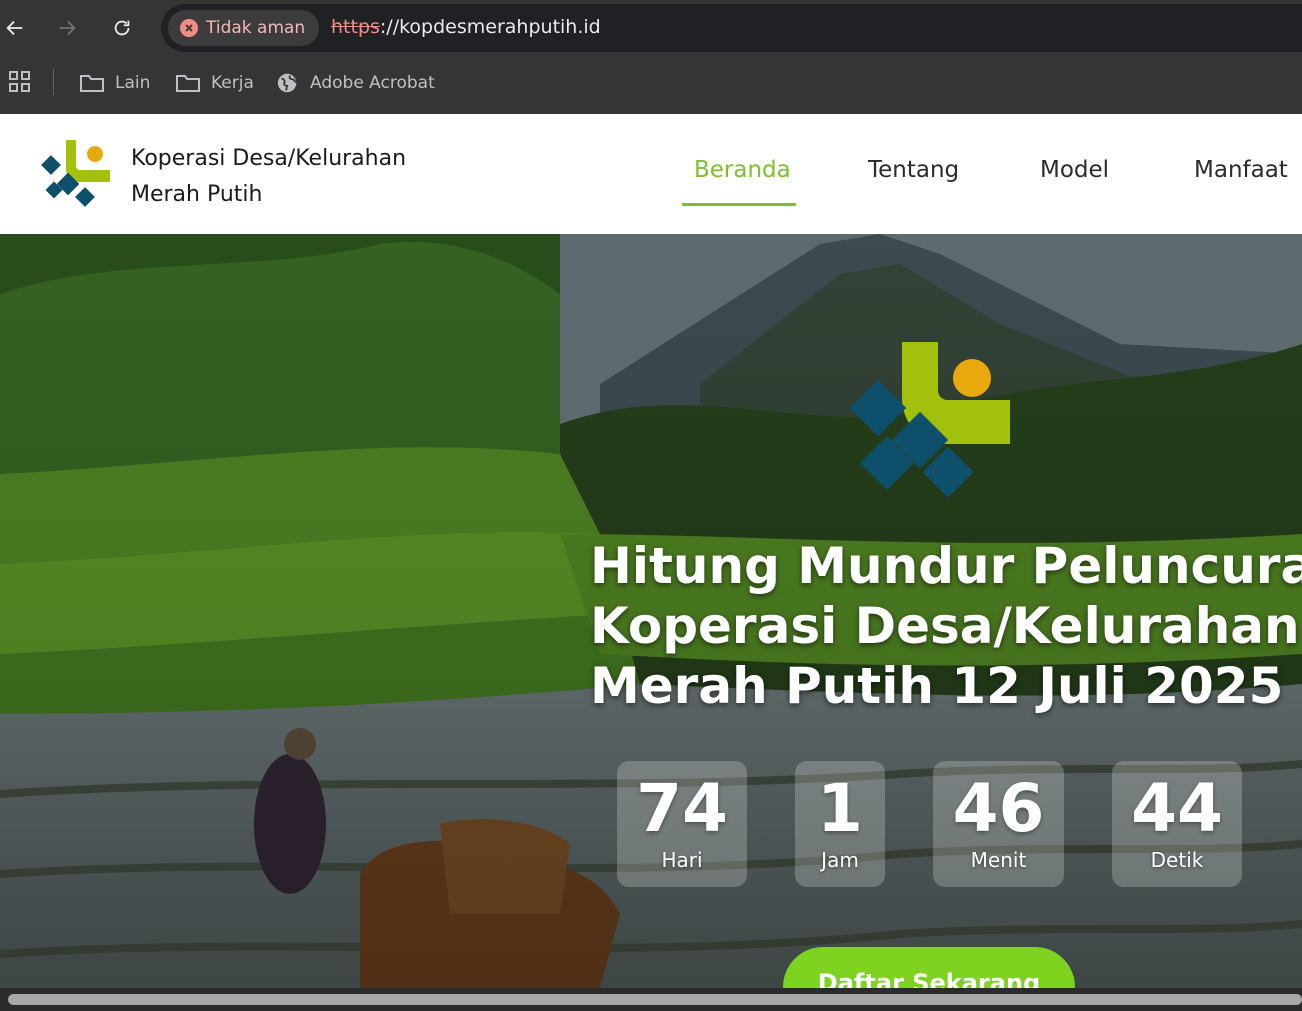 The width and height of the screenshot is (1302, 1011). I want to click on bookmark-label: Kerja, so click(232, 83).